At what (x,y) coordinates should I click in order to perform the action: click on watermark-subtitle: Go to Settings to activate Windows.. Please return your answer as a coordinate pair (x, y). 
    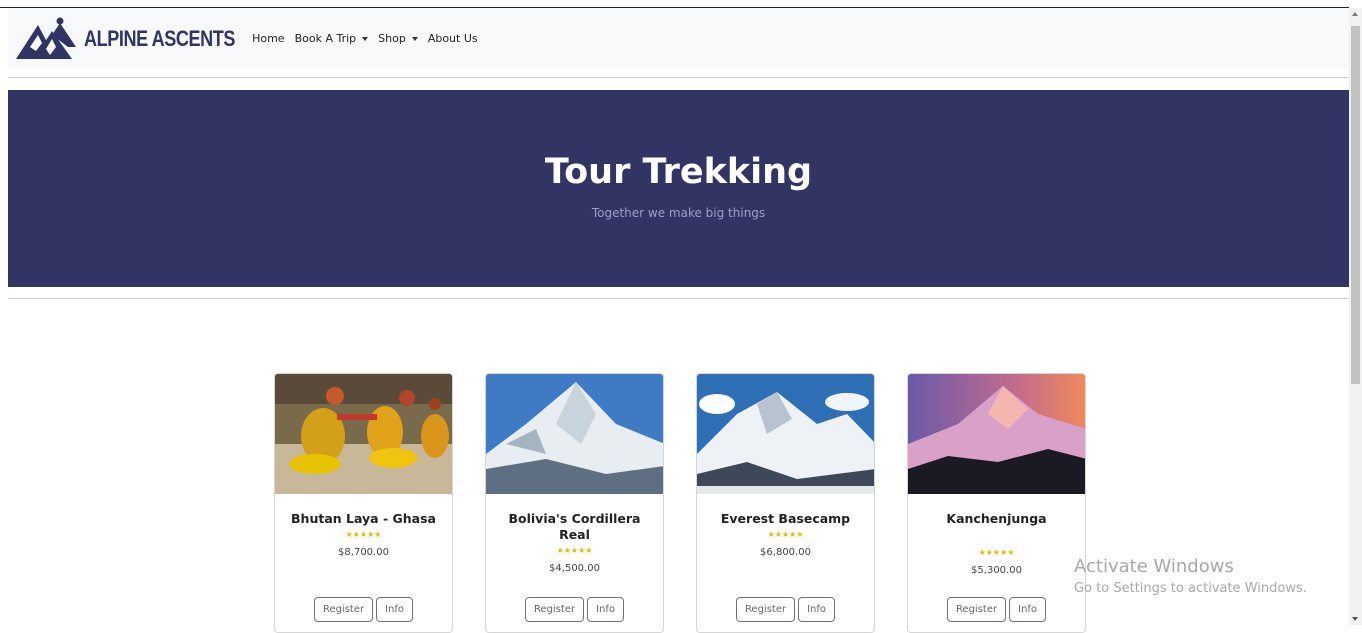
    Looking at the image, I should click on (1190, 588).